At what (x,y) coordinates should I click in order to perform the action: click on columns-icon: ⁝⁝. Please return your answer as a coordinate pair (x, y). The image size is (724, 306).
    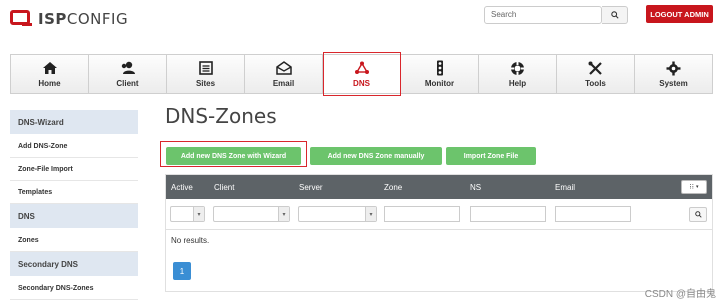
    Looking at the image, I should click on (691, 187).